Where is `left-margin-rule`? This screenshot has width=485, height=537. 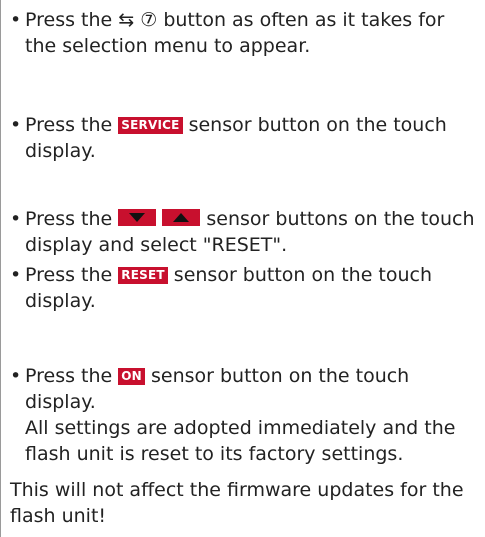
left-margin-rule is located at coordinates (0, 268).